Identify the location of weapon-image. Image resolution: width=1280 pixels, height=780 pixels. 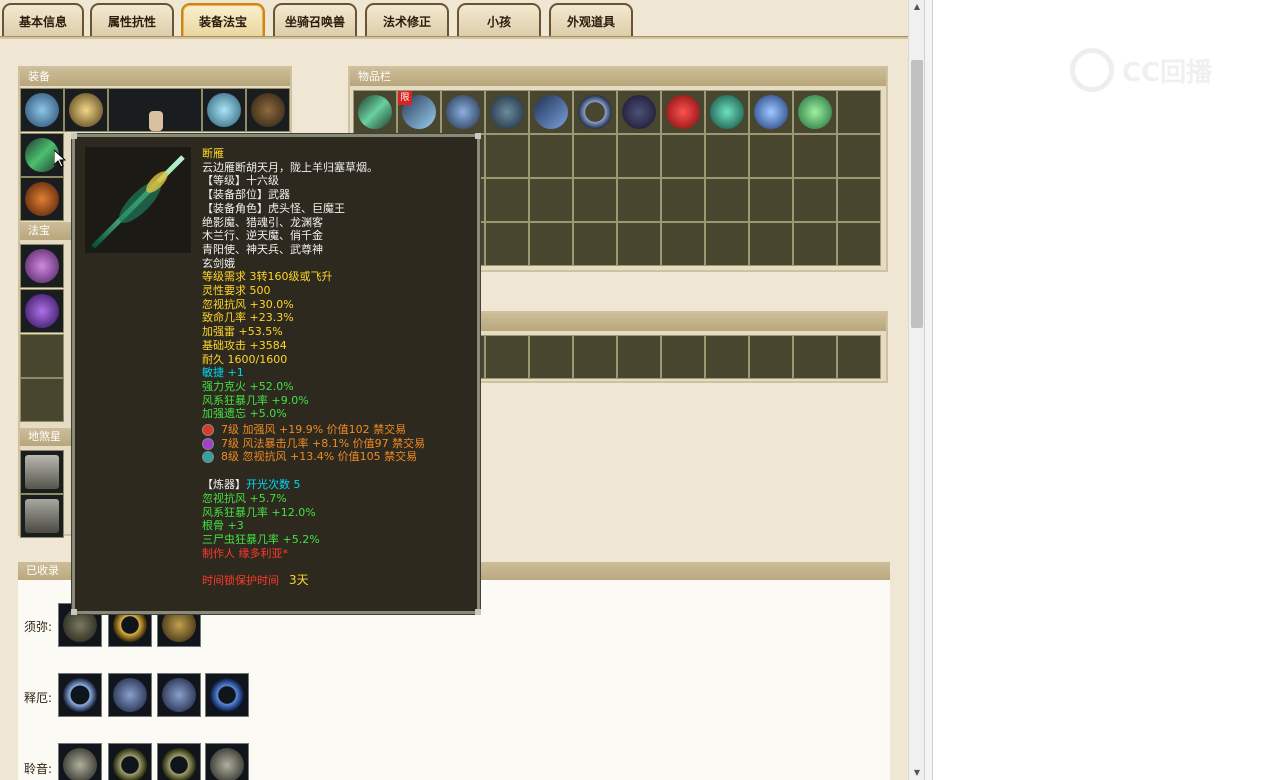
(138, 200).